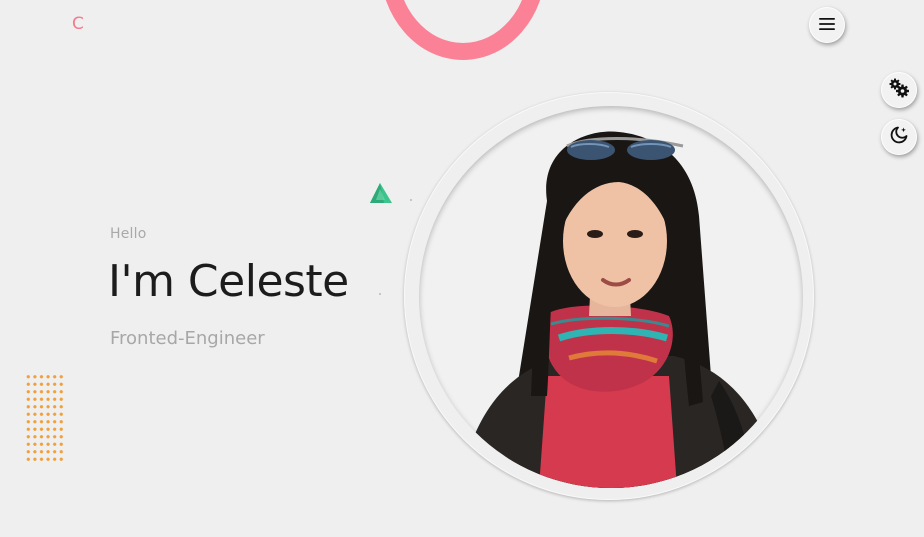  What do you see at coordinates (78, 24) in the screenshot?
I see `site-logo: C` at bounding box center [78, 24].